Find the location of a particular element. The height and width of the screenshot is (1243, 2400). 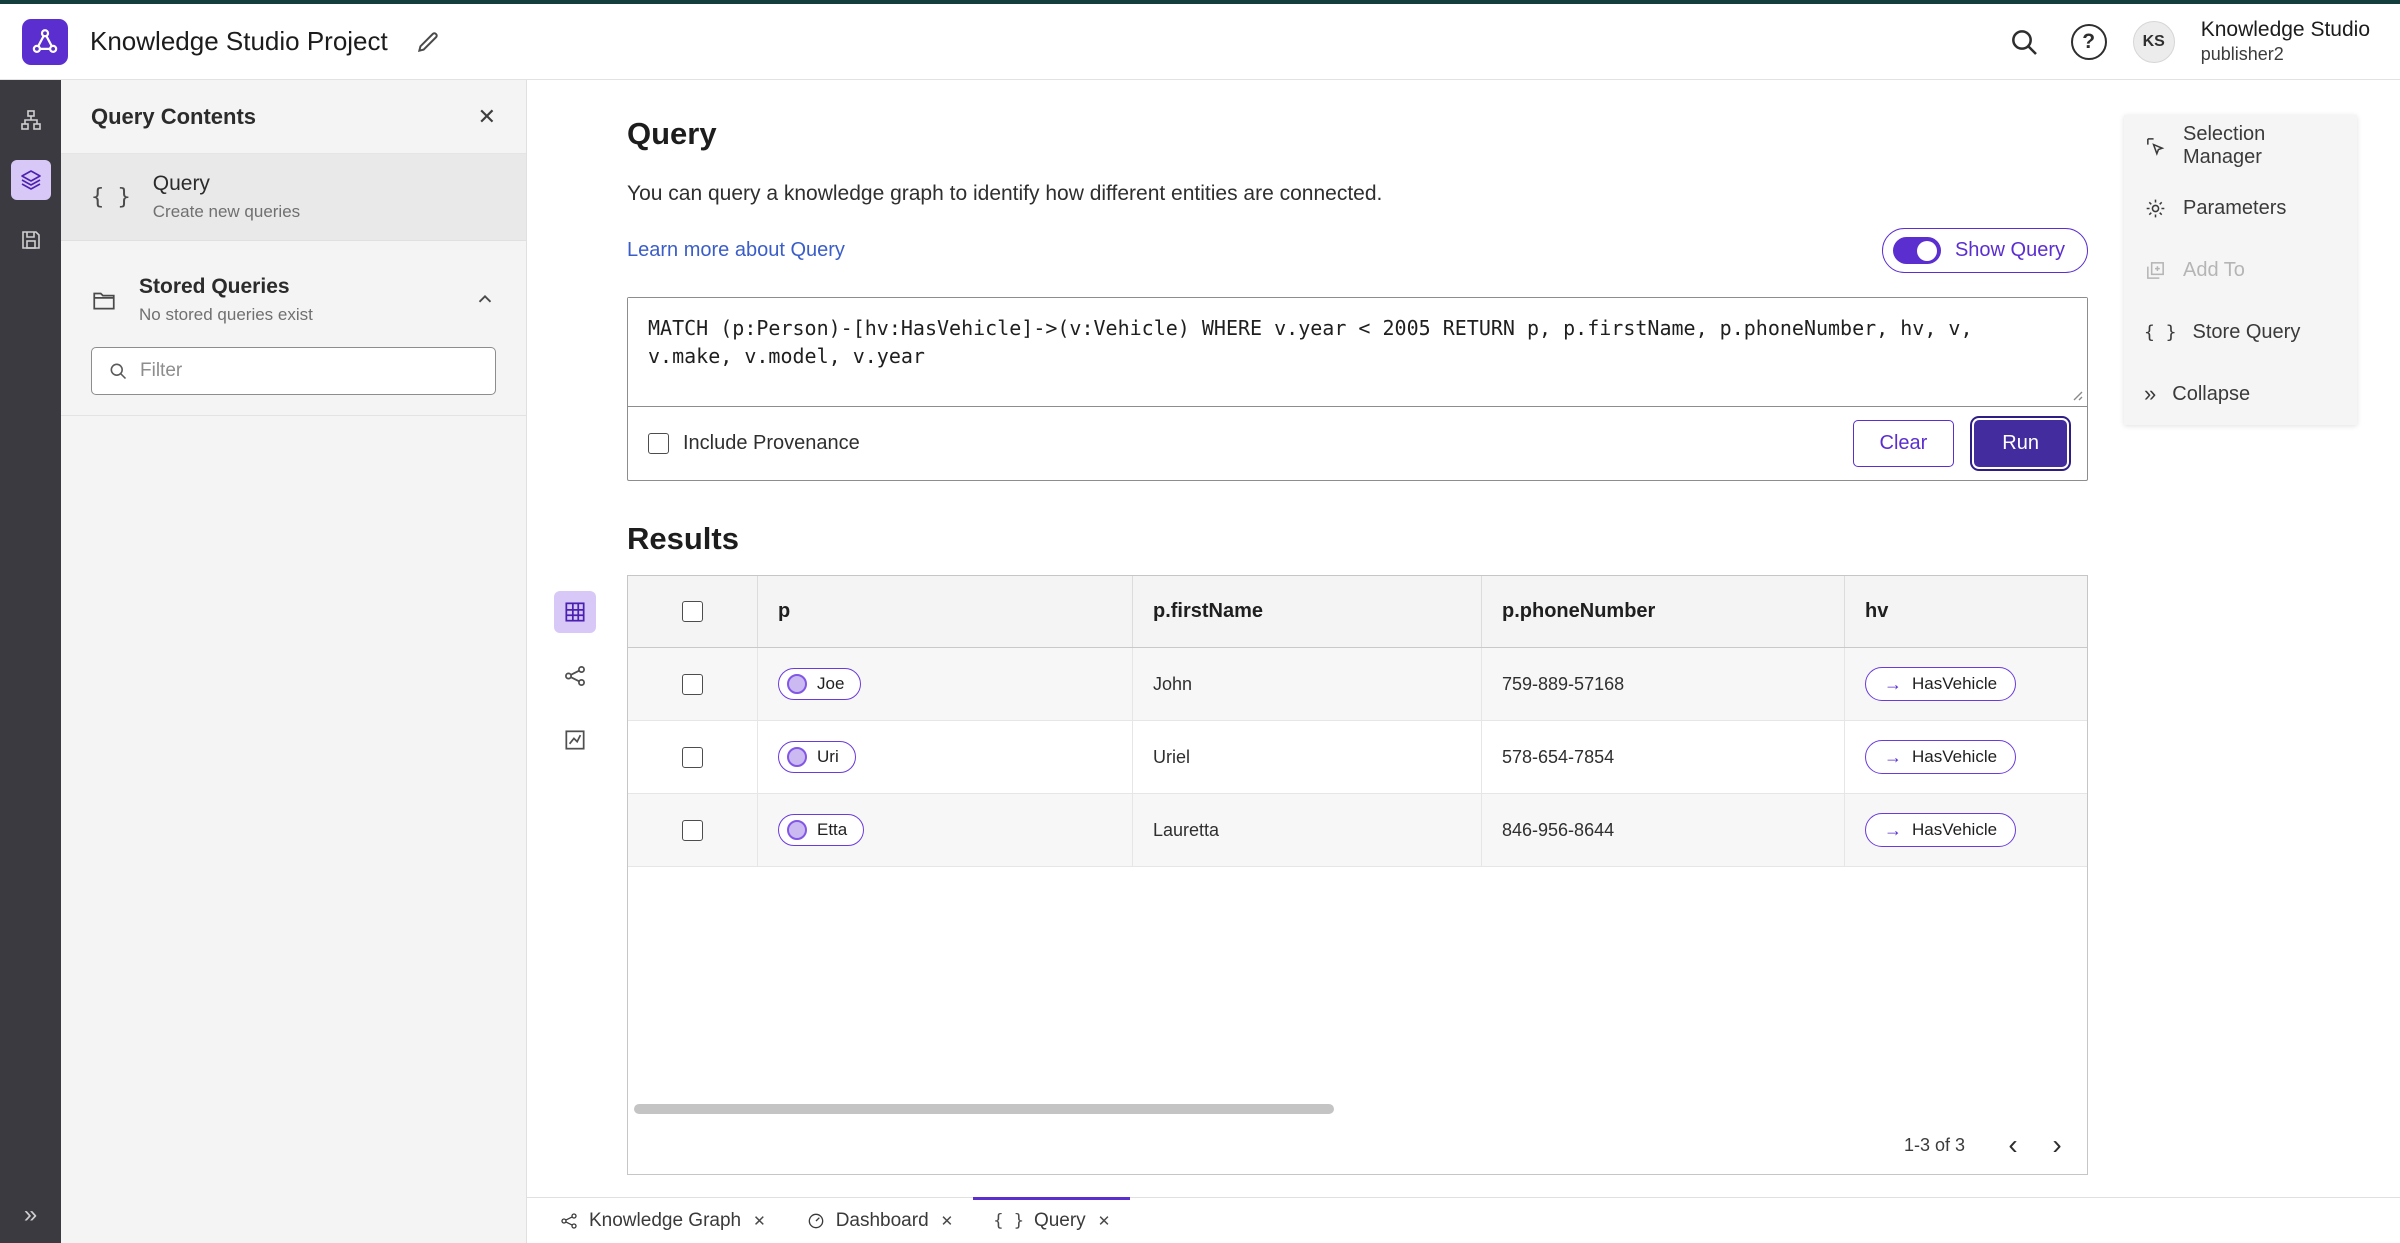

header-actions: ? KS Knowledge Studio publisher2 is located at coordinates (2186, 41).